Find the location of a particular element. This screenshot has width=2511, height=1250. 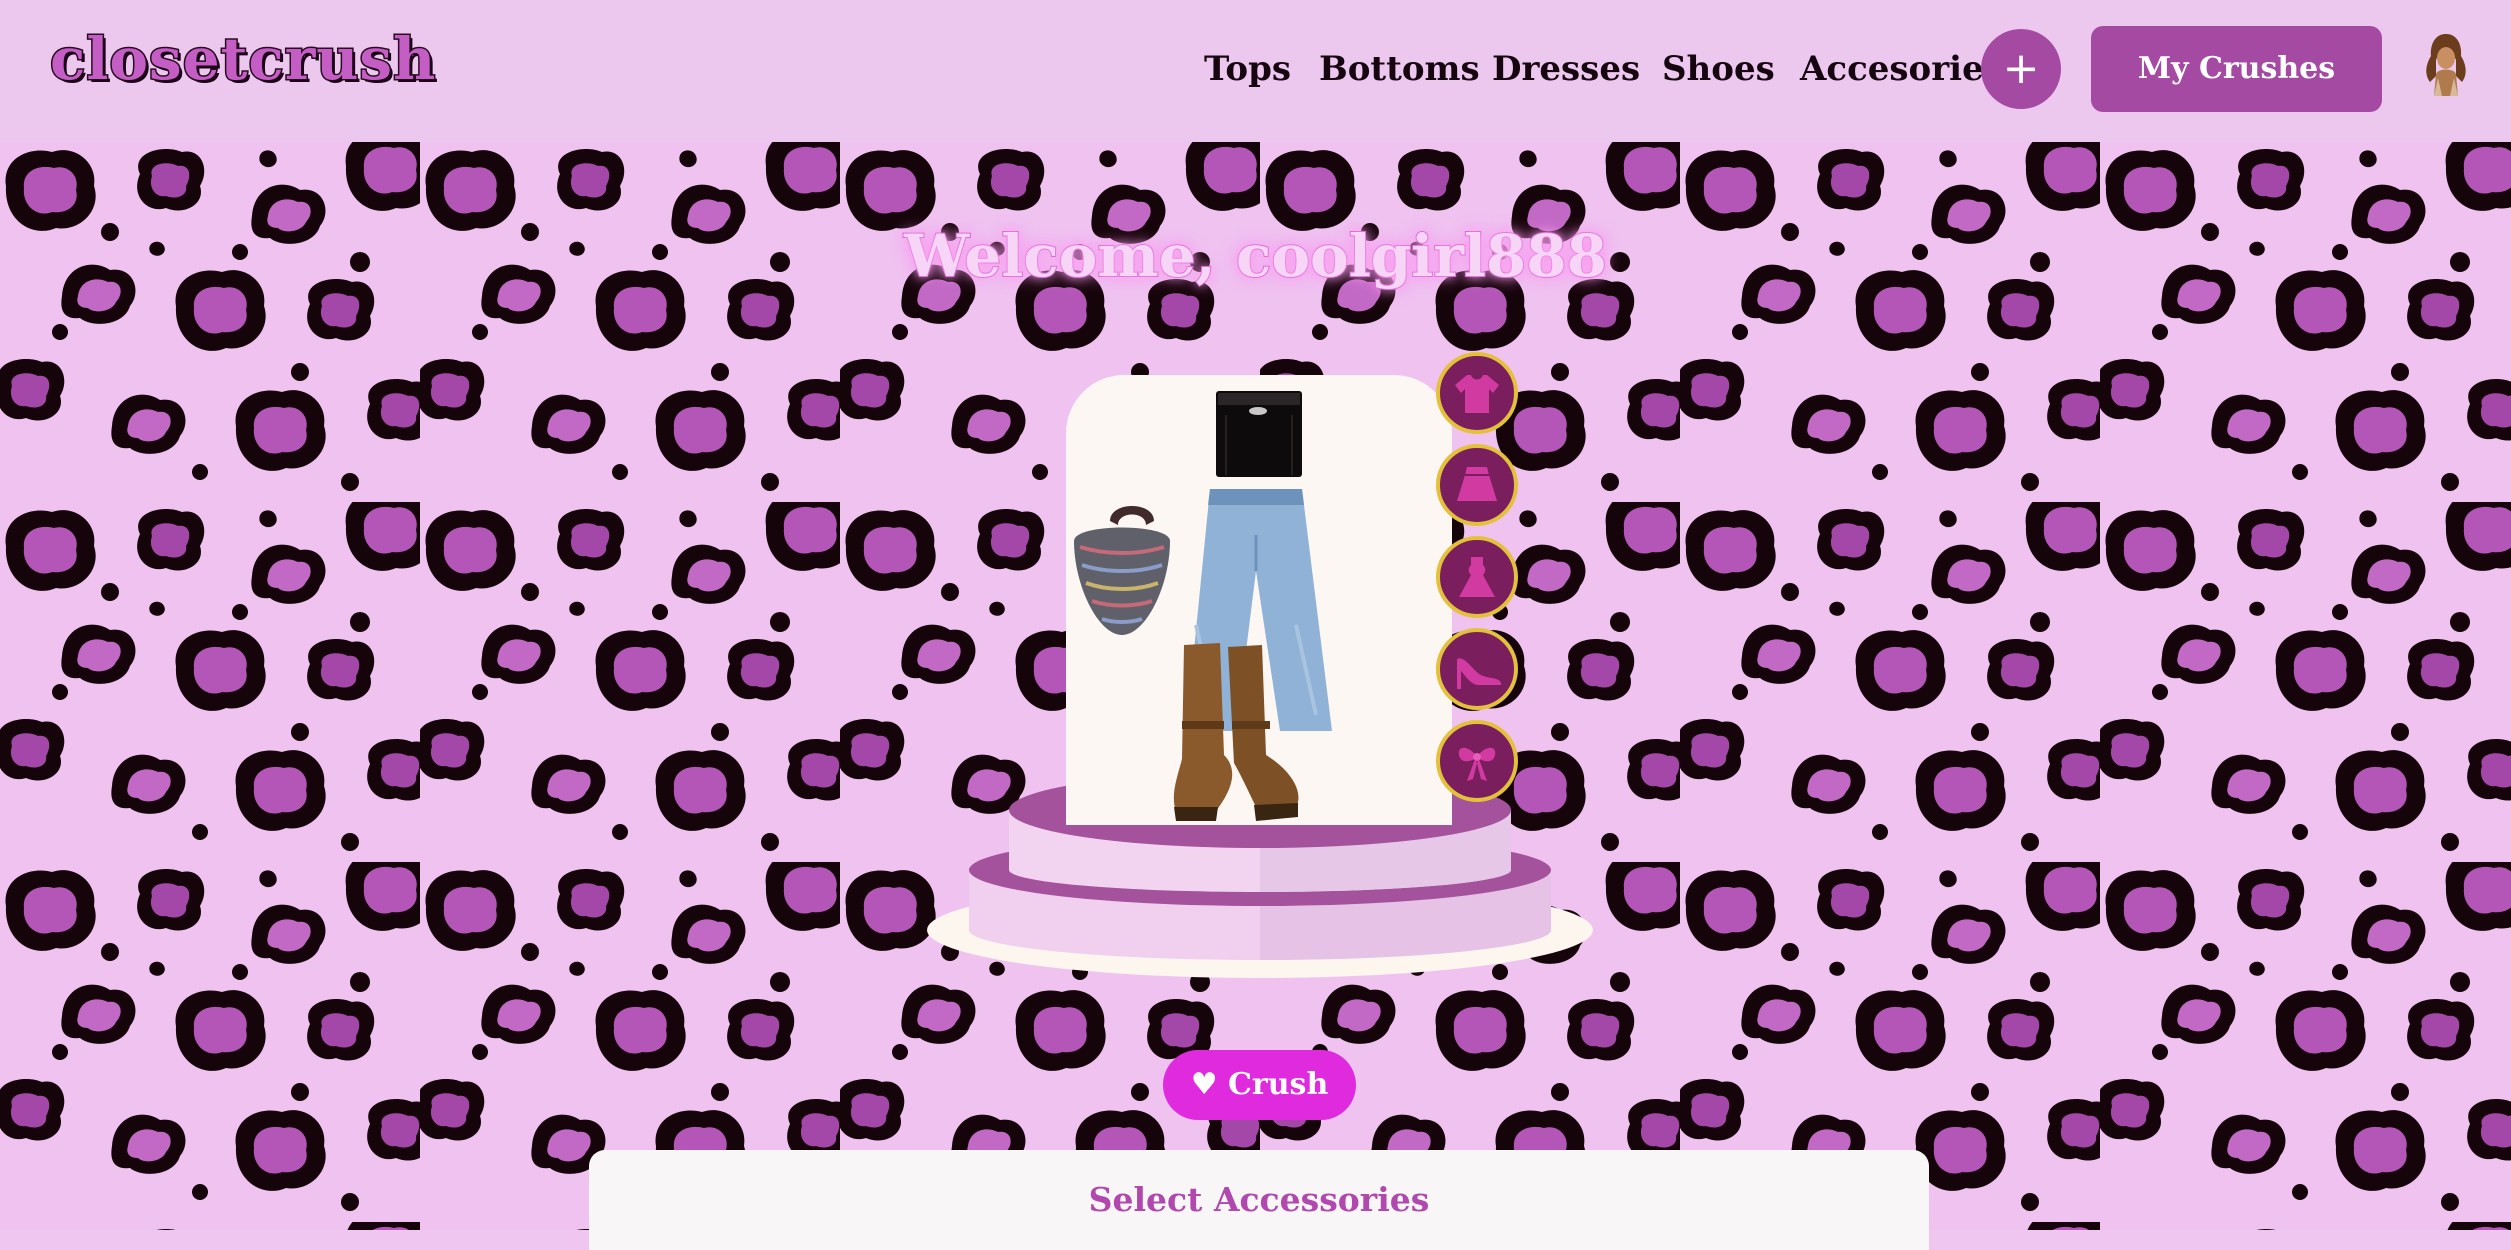

category-tops-button is located at coordinates (1477, 393).